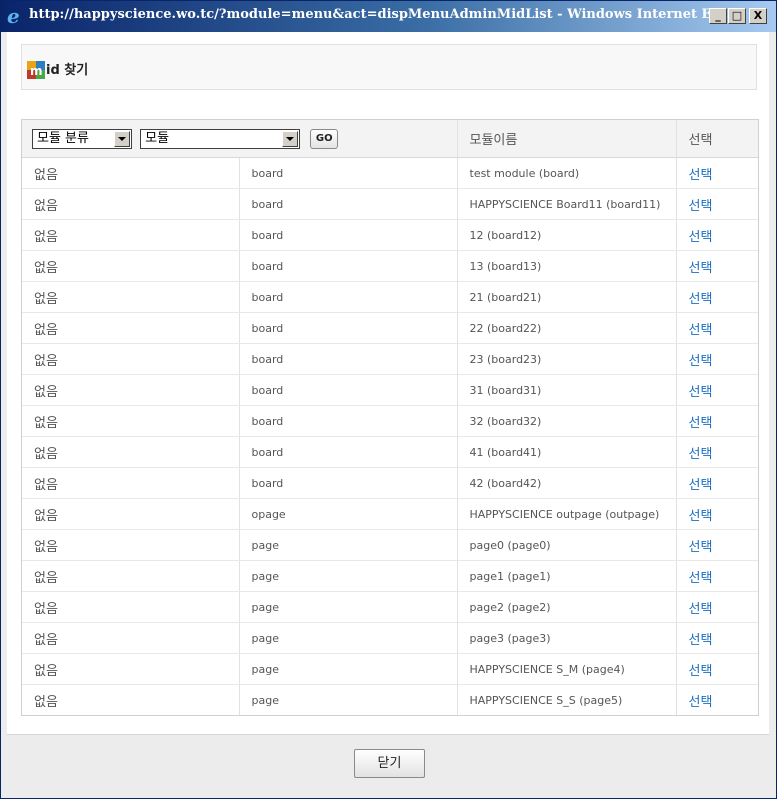  Describe the element at coordinates (758, 16) in the screenshot. I see `close-window-button: X` at that location.